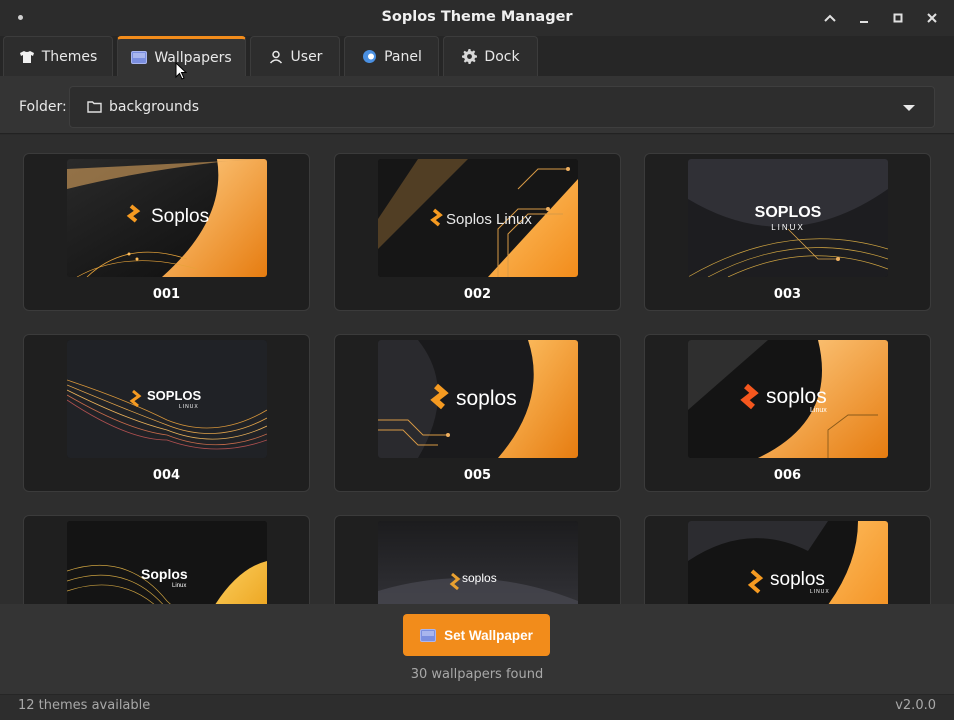 This screenshot has height=720, width=954. I want to click on maximize-icon, so click(898, 18).